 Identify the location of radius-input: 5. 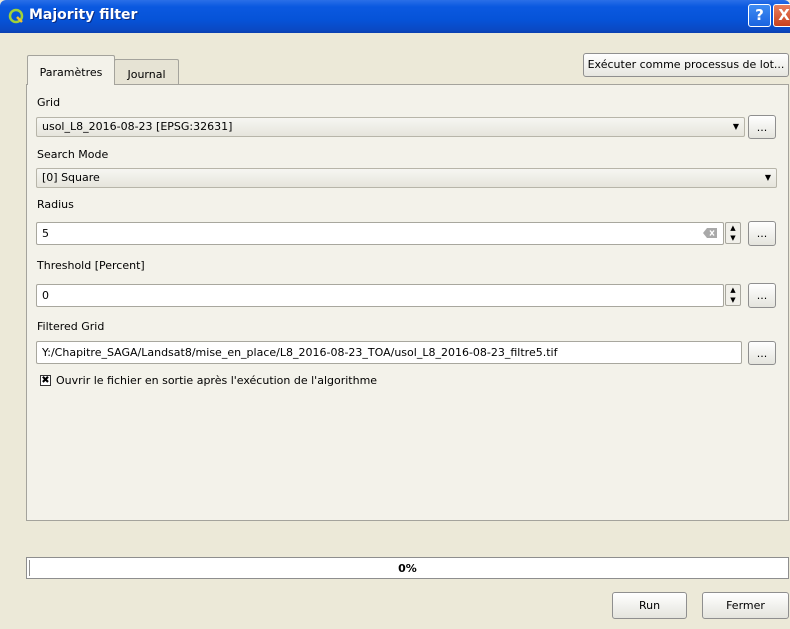
(380, 233).